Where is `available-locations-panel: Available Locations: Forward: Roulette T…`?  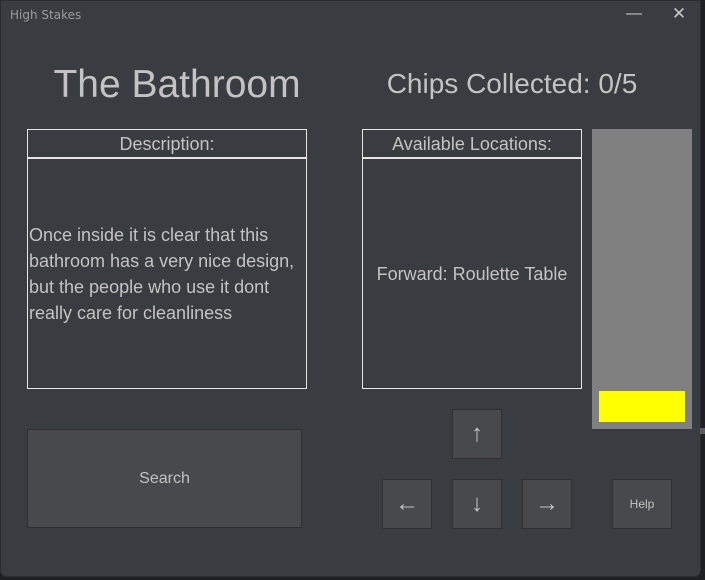
available-locations-panel: Available Locations: Forward: Roulette T… is located at coordinates (472, 259).